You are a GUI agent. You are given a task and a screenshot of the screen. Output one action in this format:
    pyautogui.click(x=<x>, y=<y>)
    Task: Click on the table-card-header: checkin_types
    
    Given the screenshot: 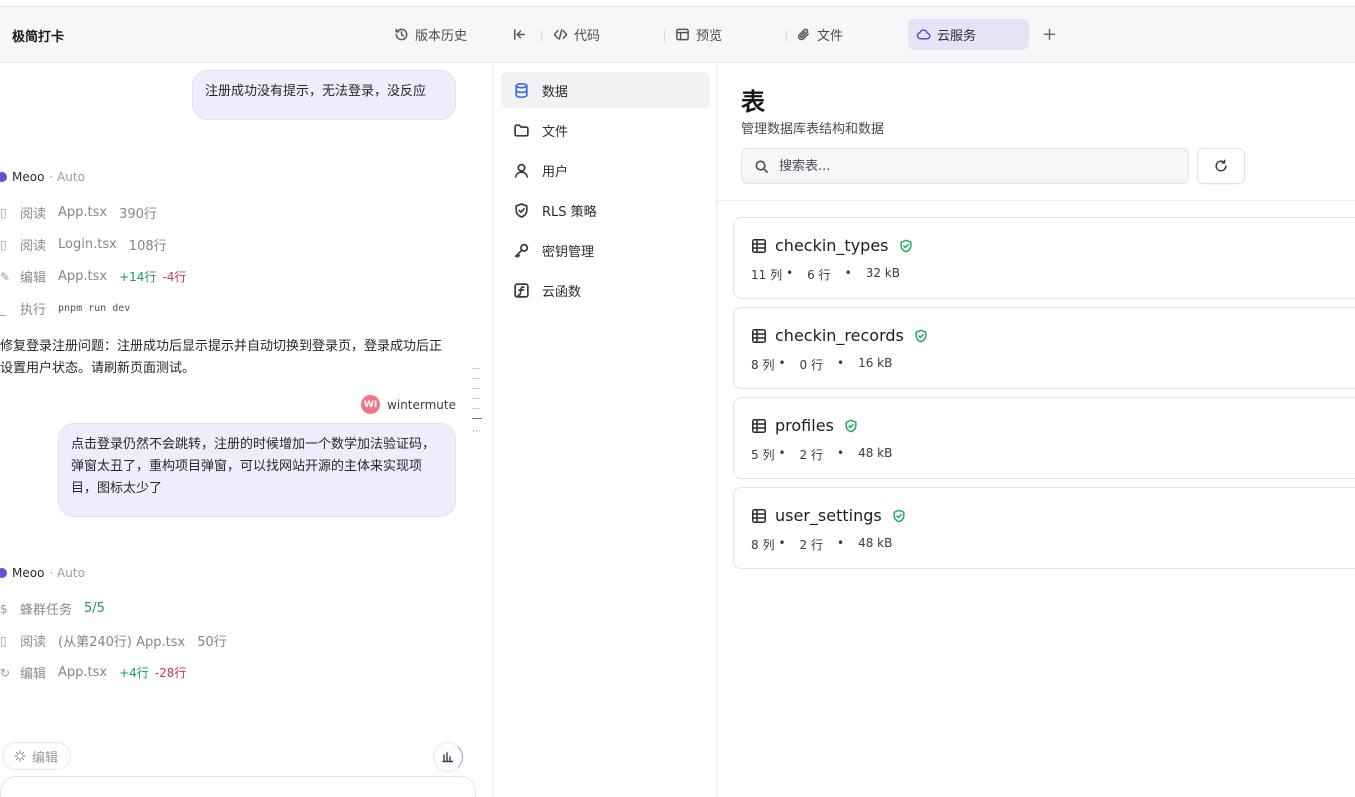 What is the action you would take?
    pyautogui.click(x=832, y=245)
    